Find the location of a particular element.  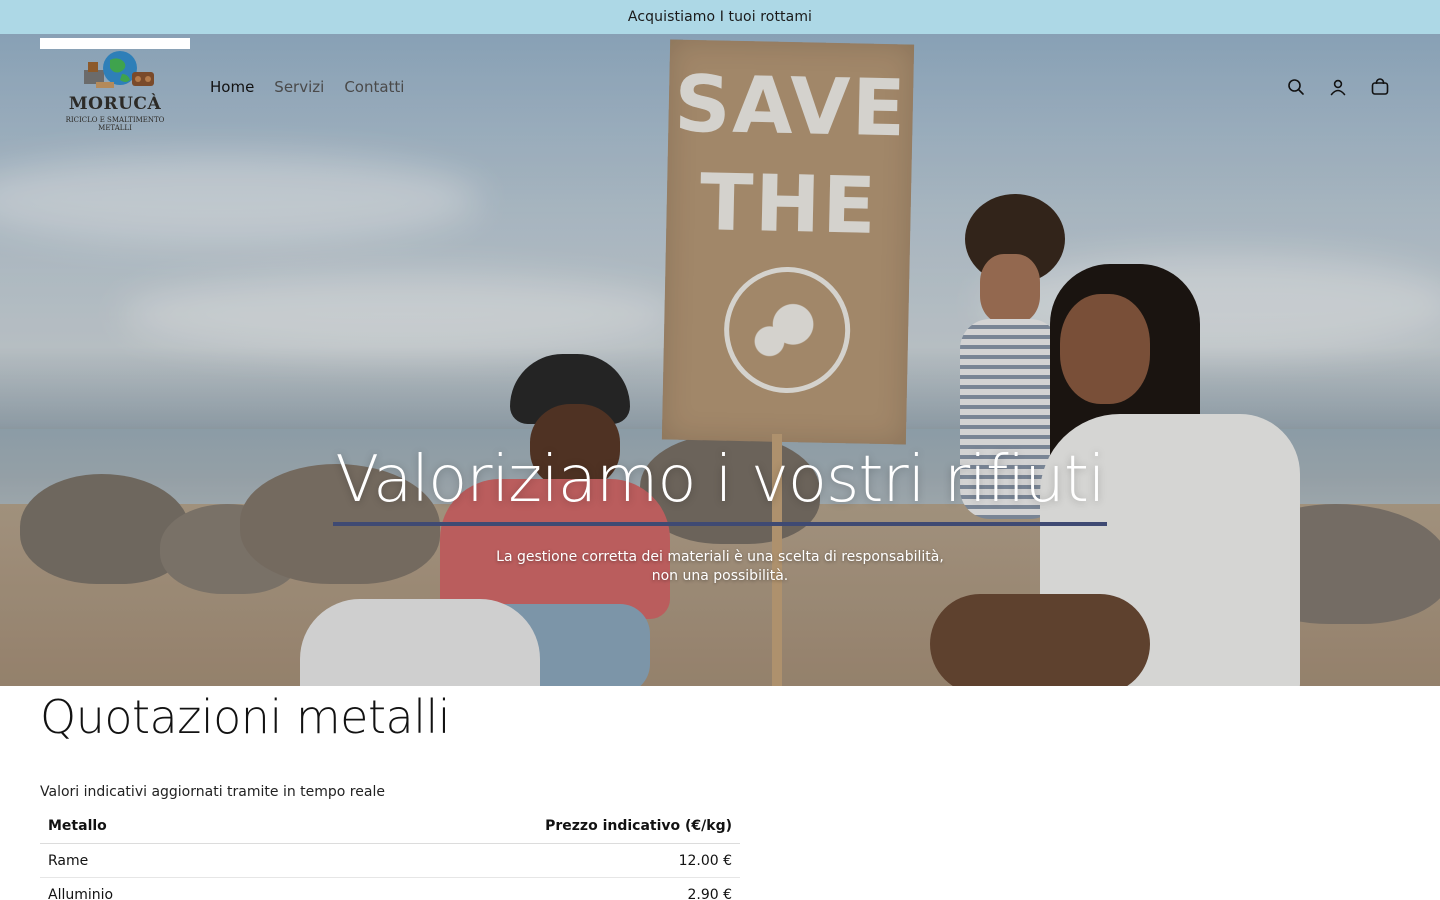

table-header-row: Metallo Prezzo indicativo (€/kg) is located at coordinates (390, 826).